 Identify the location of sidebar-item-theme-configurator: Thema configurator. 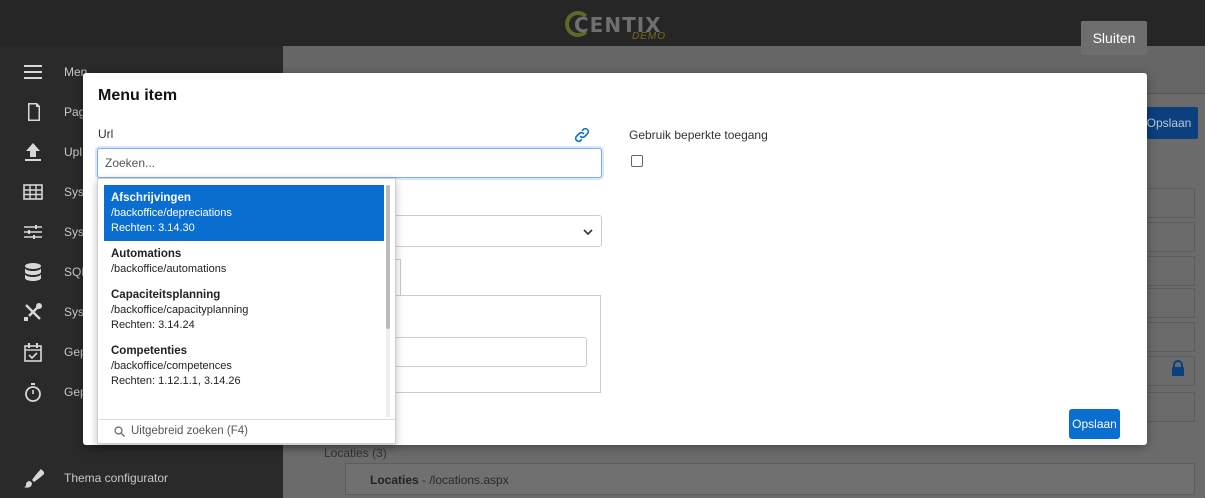
(141, 478).